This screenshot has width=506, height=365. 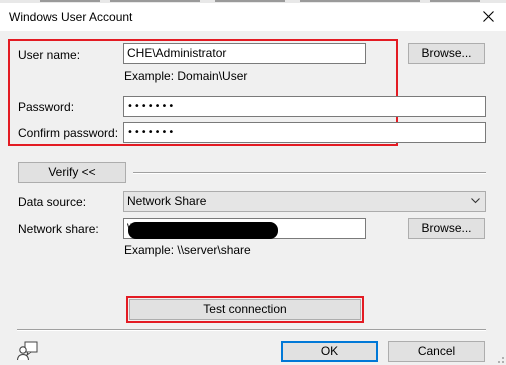 What do you see at coordinates (499, 358) in the screenshot?
I see `resize-grip-icon` at bounding box center [499, 358].